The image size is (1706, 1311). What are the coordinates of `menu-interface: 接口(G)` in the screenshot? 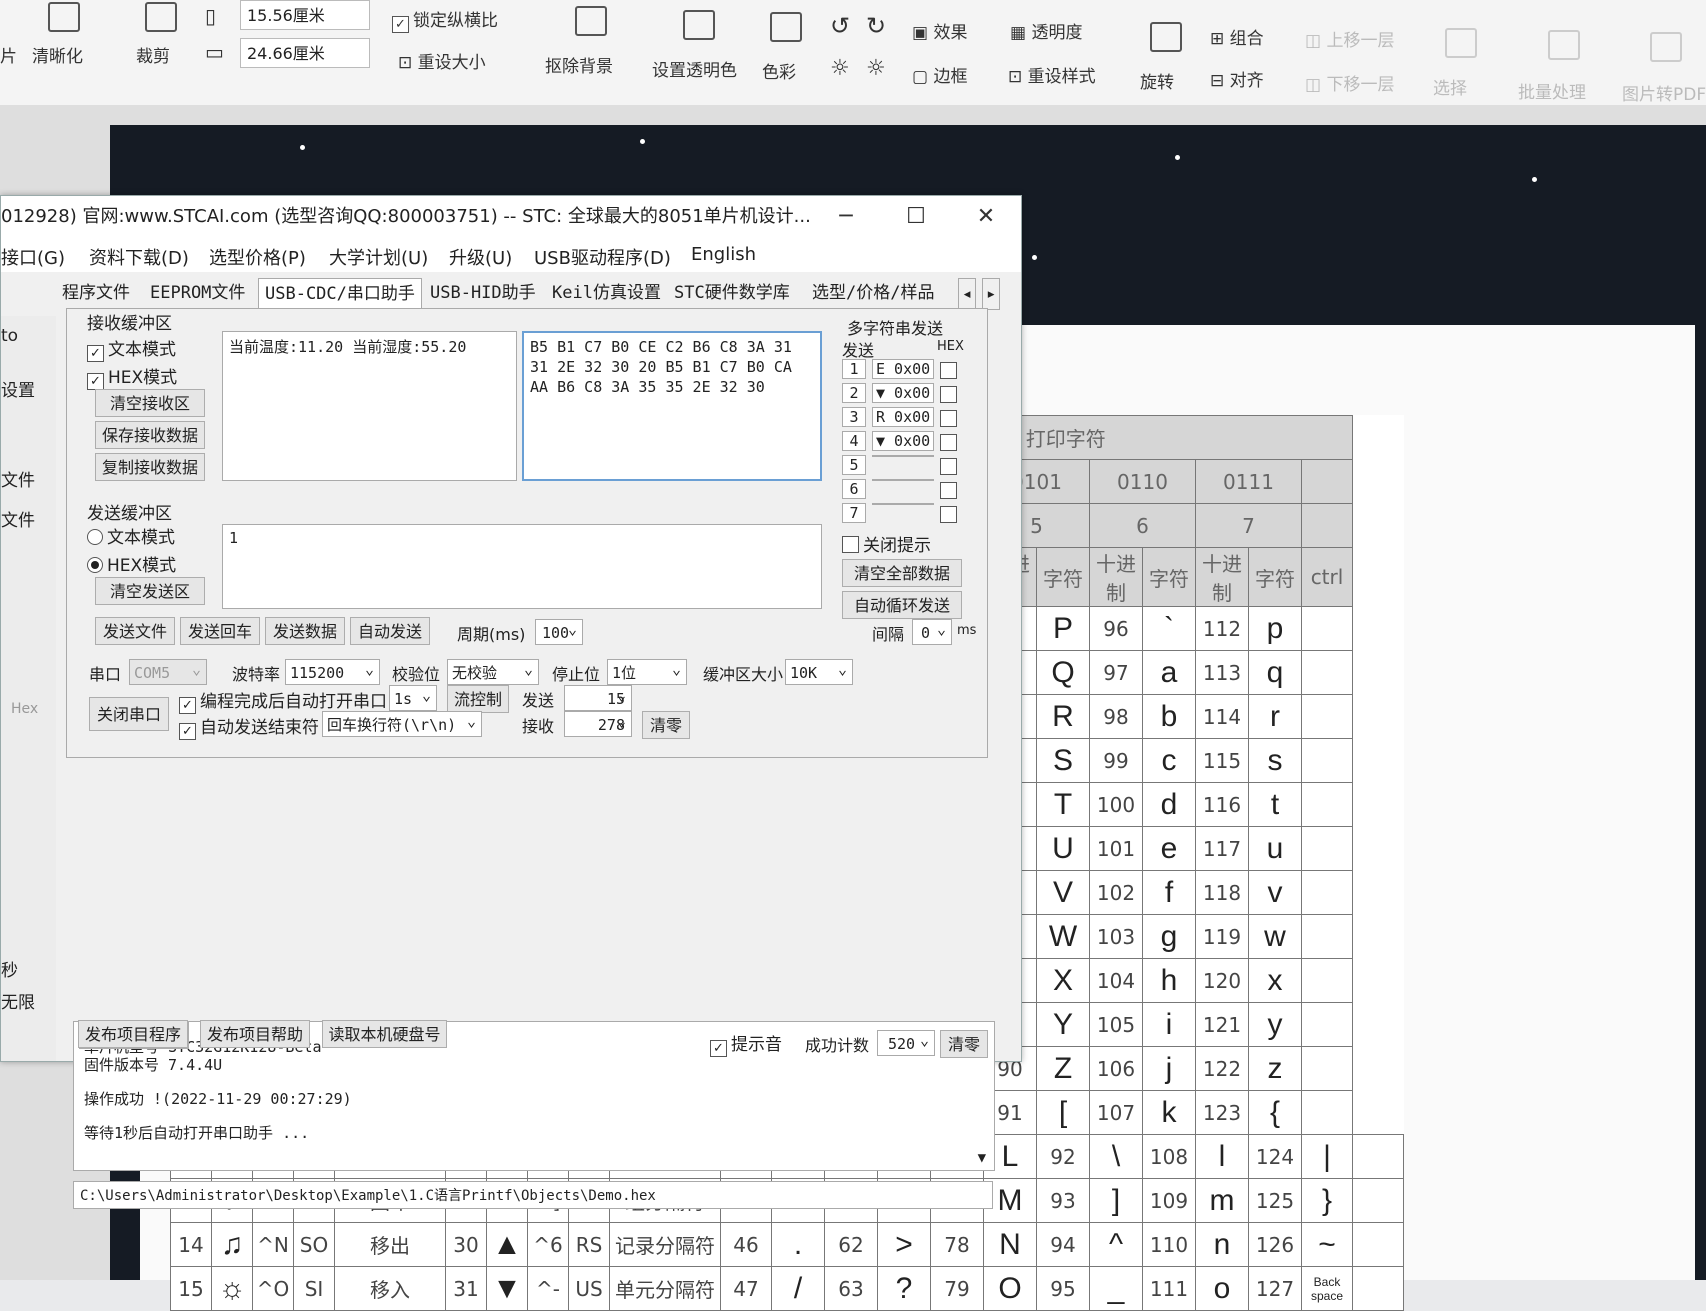 It's located at (33, 257).